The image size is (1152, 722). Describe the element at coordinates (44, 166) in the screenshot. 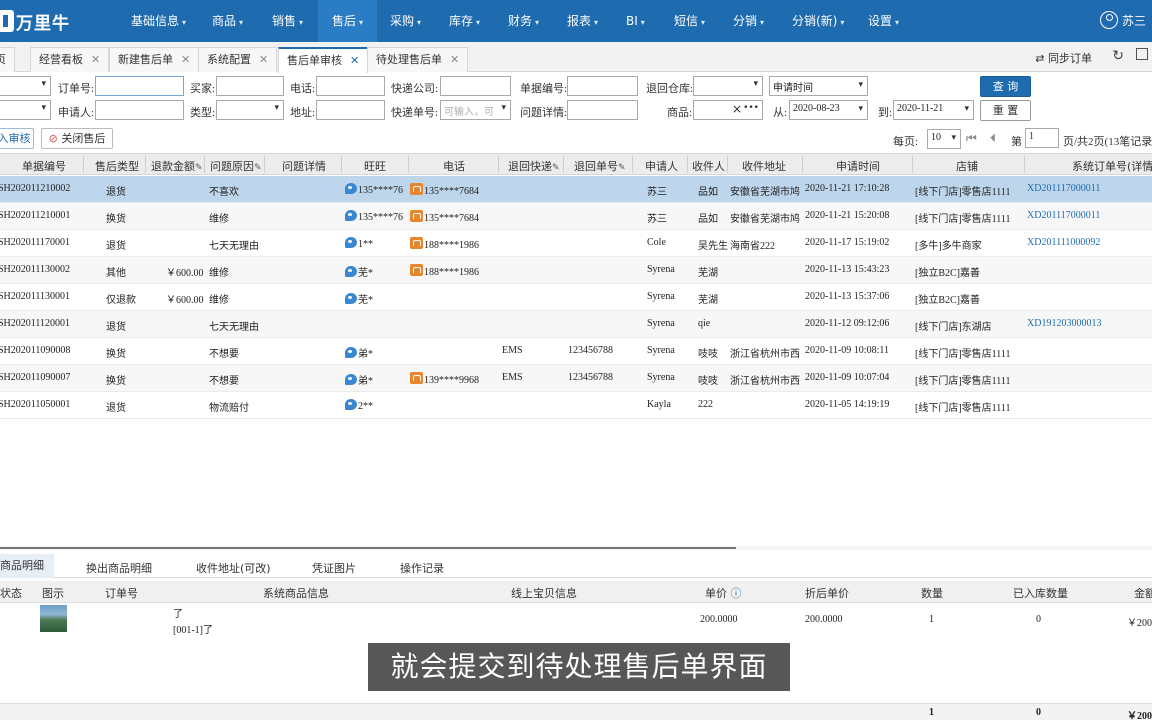

I see `col-doc-no: 单据编号` at that location.